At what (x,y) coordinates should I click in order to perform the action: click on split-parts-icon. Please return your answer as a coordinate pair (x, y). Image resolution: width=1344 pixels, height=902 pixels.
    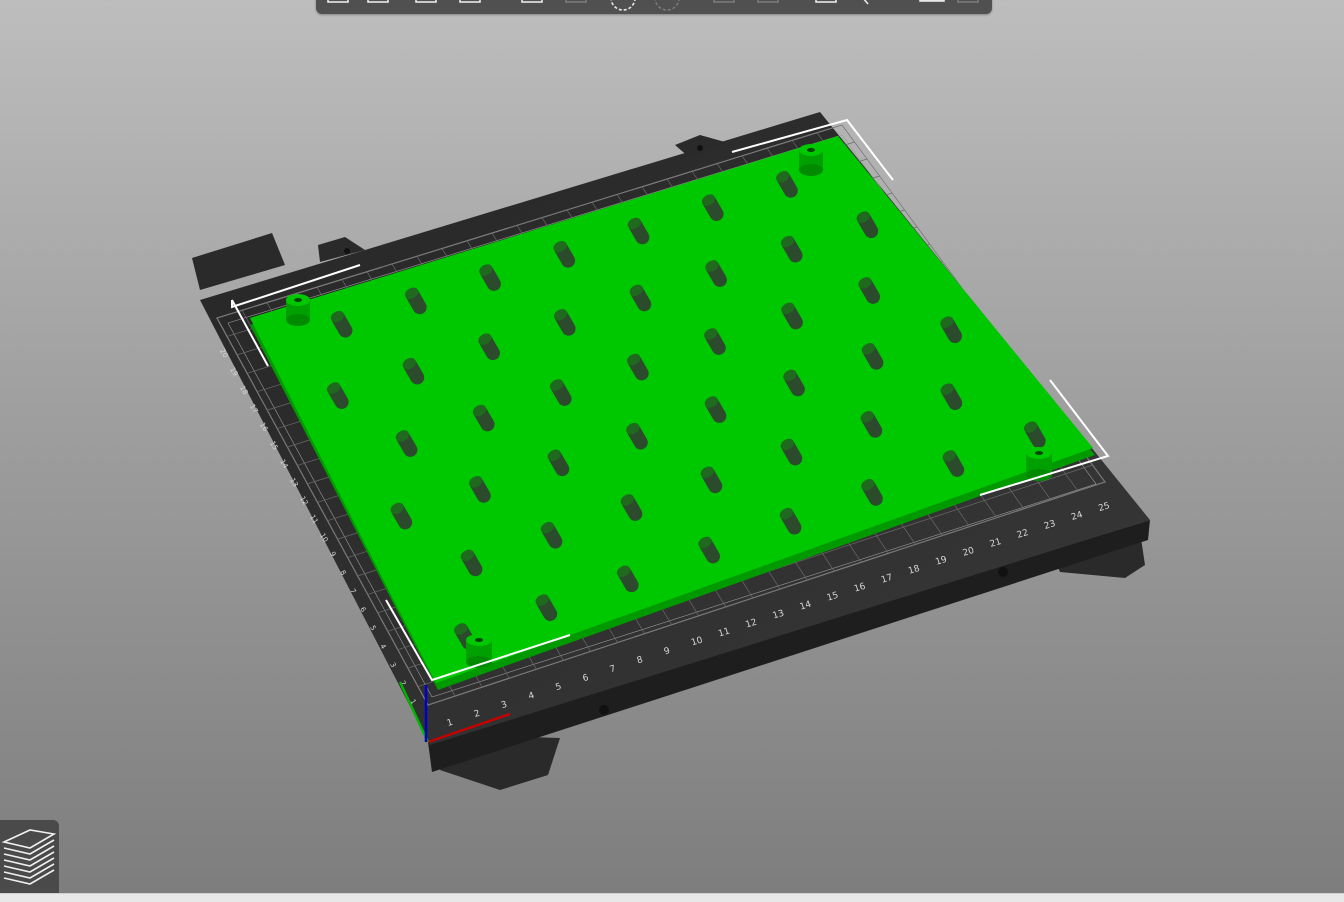
    Looking at the image, I should click on (769, 6).